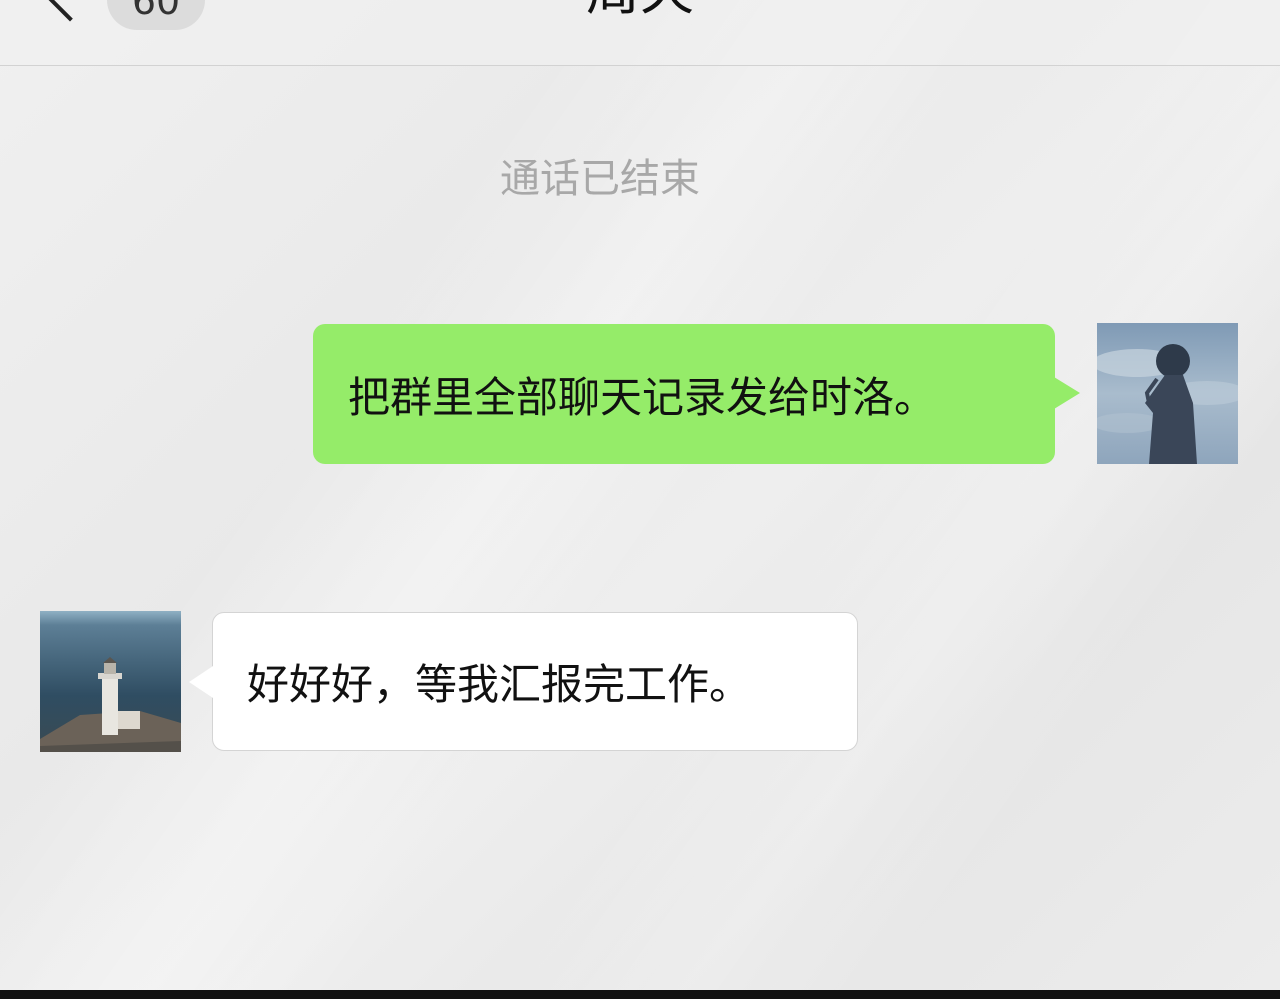  I want to click on bottom-edge-bar, so click(640, 994).